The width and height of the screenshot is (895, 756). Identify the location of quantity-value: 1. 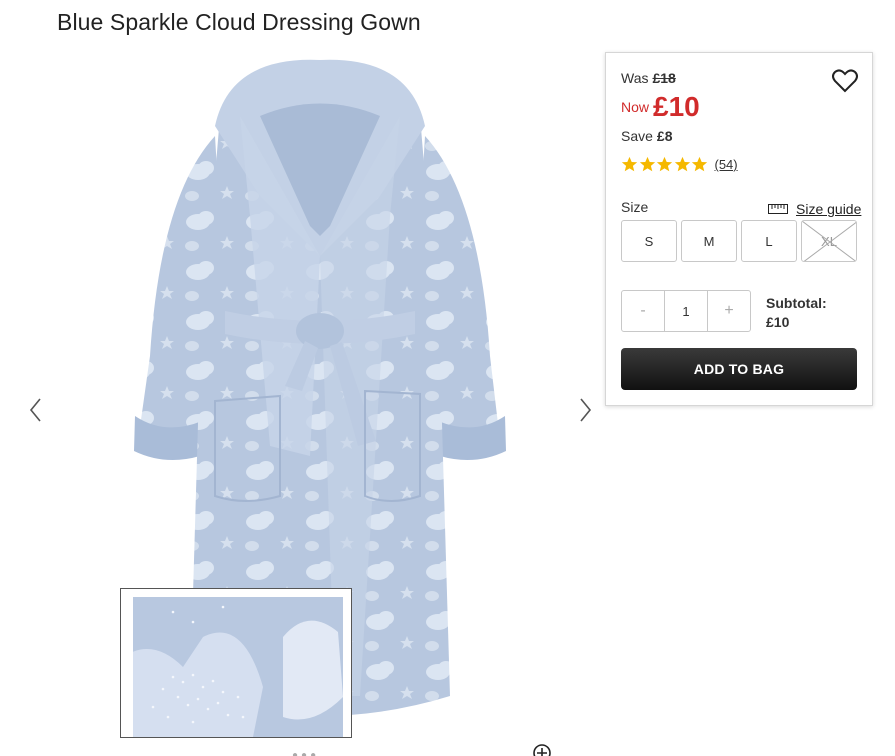
(686, 311).